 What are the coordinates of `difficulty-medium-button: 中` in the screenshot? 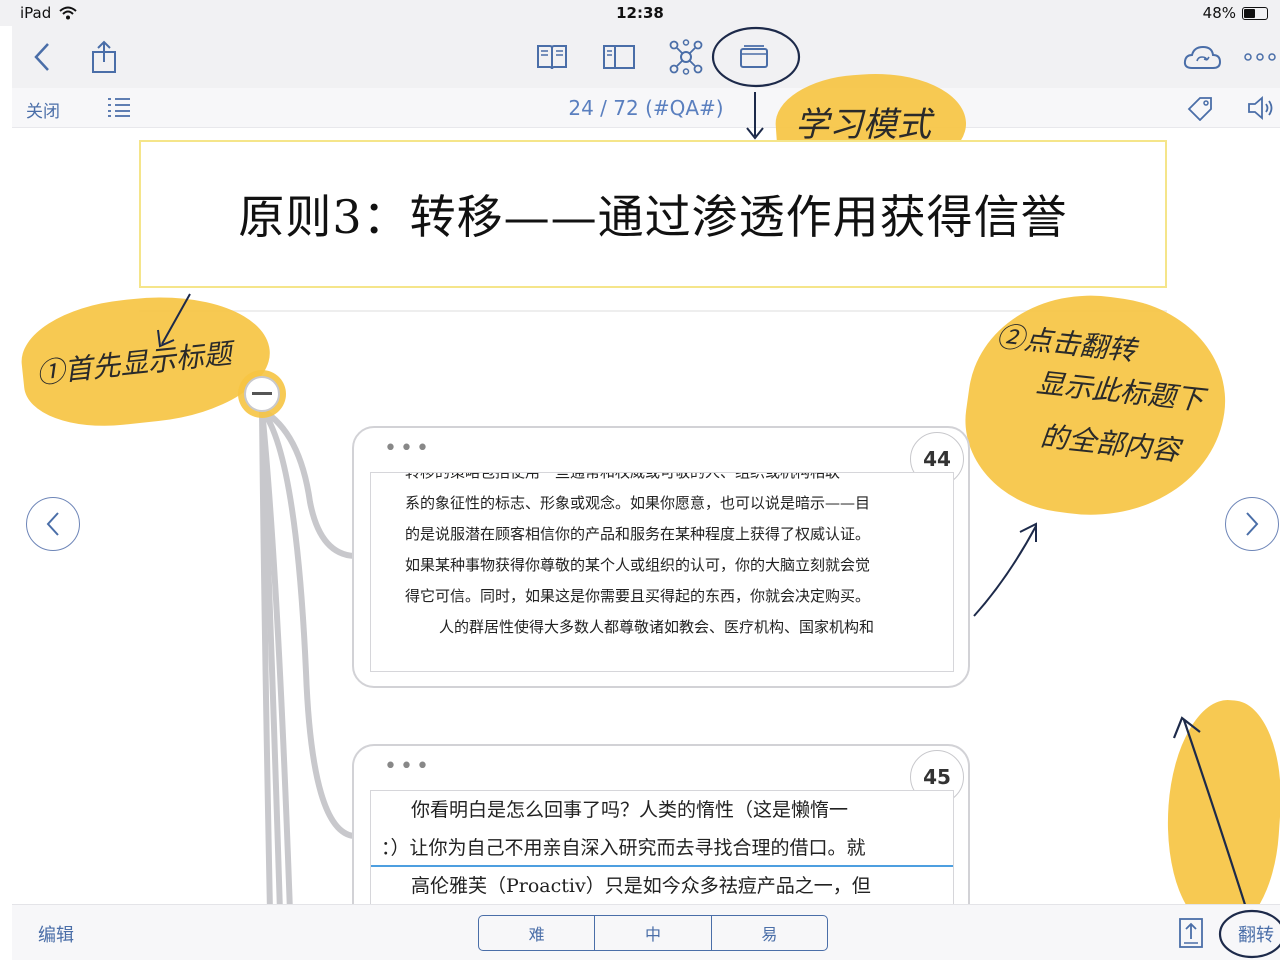 It's located at (652, 933).